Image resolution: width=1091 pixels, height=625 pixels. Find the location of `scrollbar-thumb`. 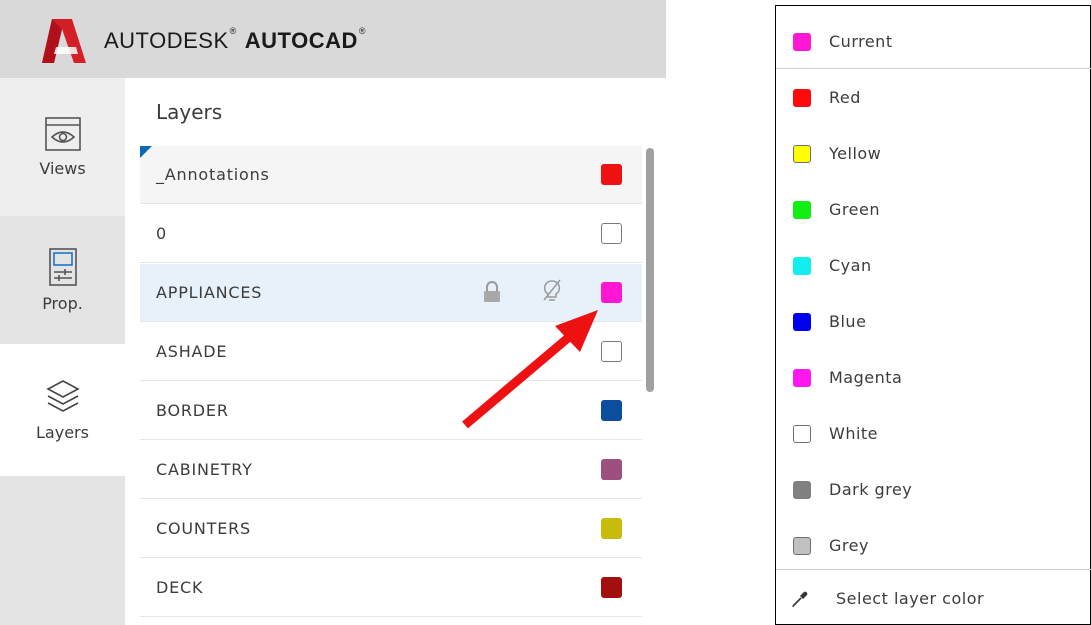

scrollbar-thumb is located at coordinates (650, 270).